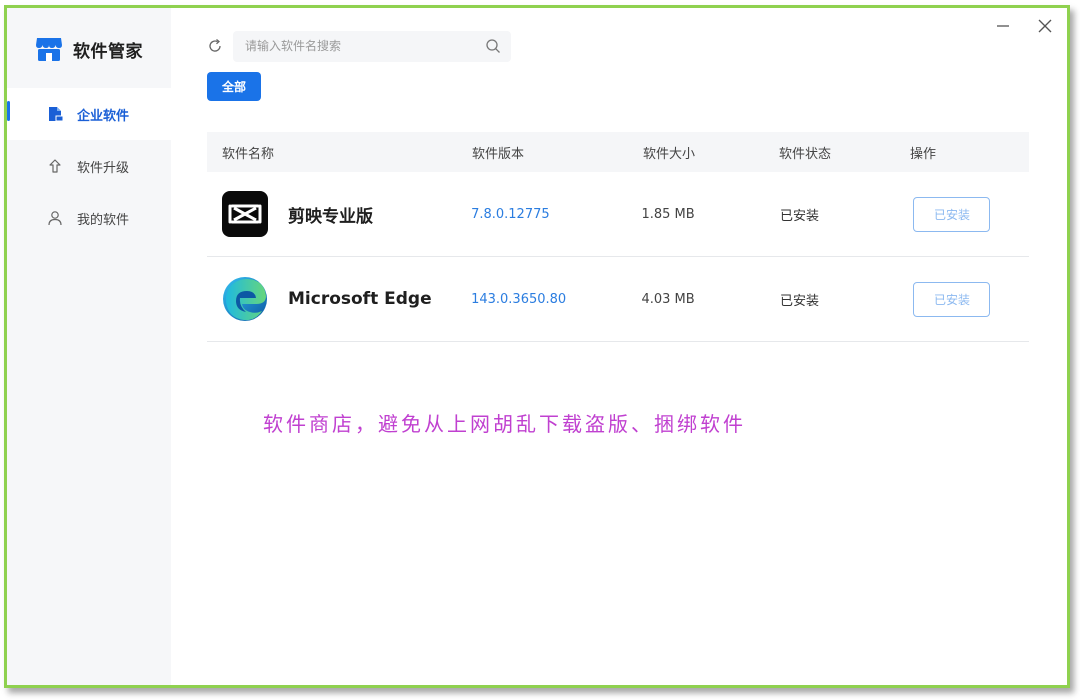  What do you see at coordinates (89, 346) in the screenshot?
I see `sidebar: 软件管家 企业软件 软件升级 我的软件` at bounding box center [89, 346].